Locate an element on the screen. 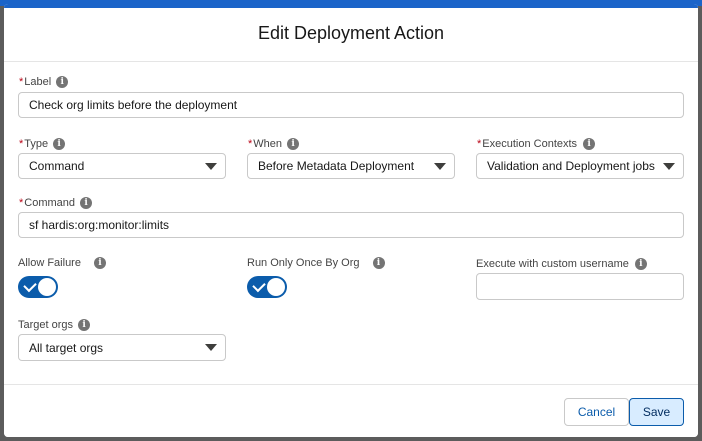  modal-title: Edit Deployment Action is located at coordinates (351, 33).